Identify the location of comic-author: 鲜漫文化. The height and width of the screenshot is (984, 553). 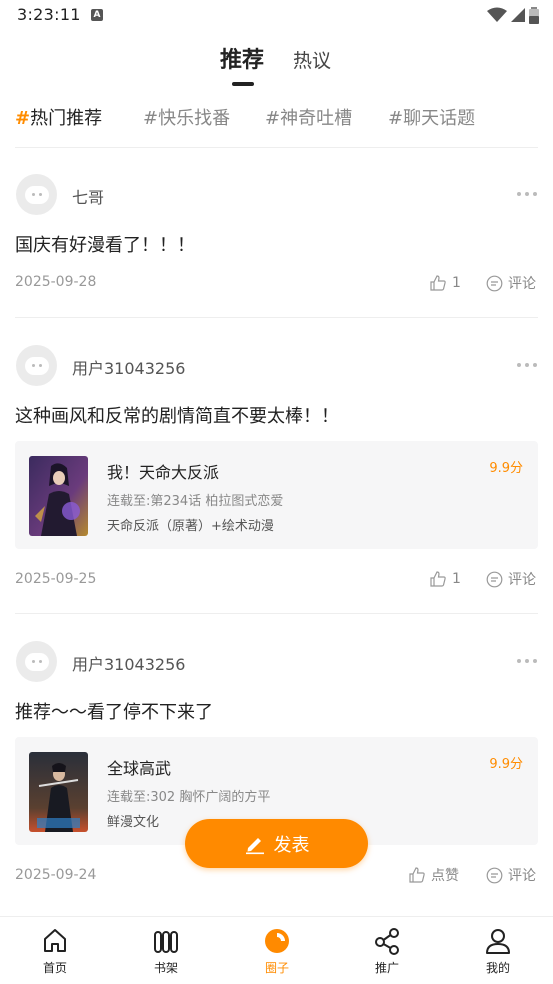
(133, 822).